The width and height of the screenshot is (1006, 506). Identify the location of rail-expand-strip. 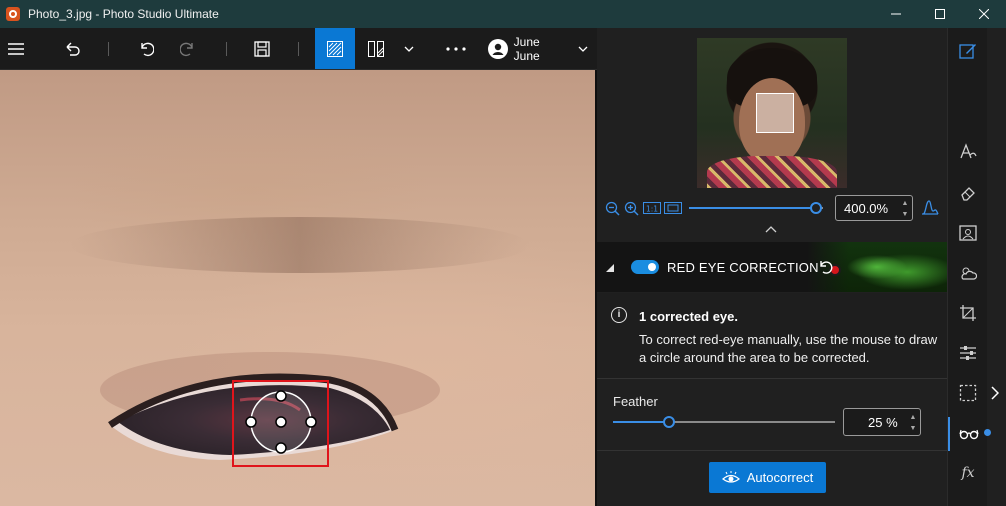
(995, 267).